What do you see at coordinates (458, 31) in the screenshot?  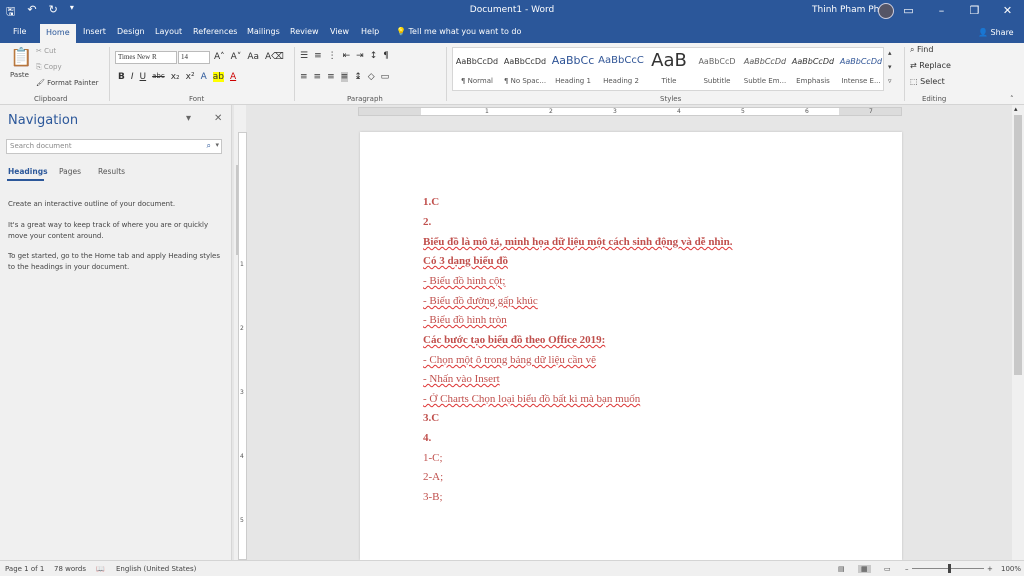 I see `tell-me-box: 💡 Tell me what you want to do` at bounding box center [458, 31].